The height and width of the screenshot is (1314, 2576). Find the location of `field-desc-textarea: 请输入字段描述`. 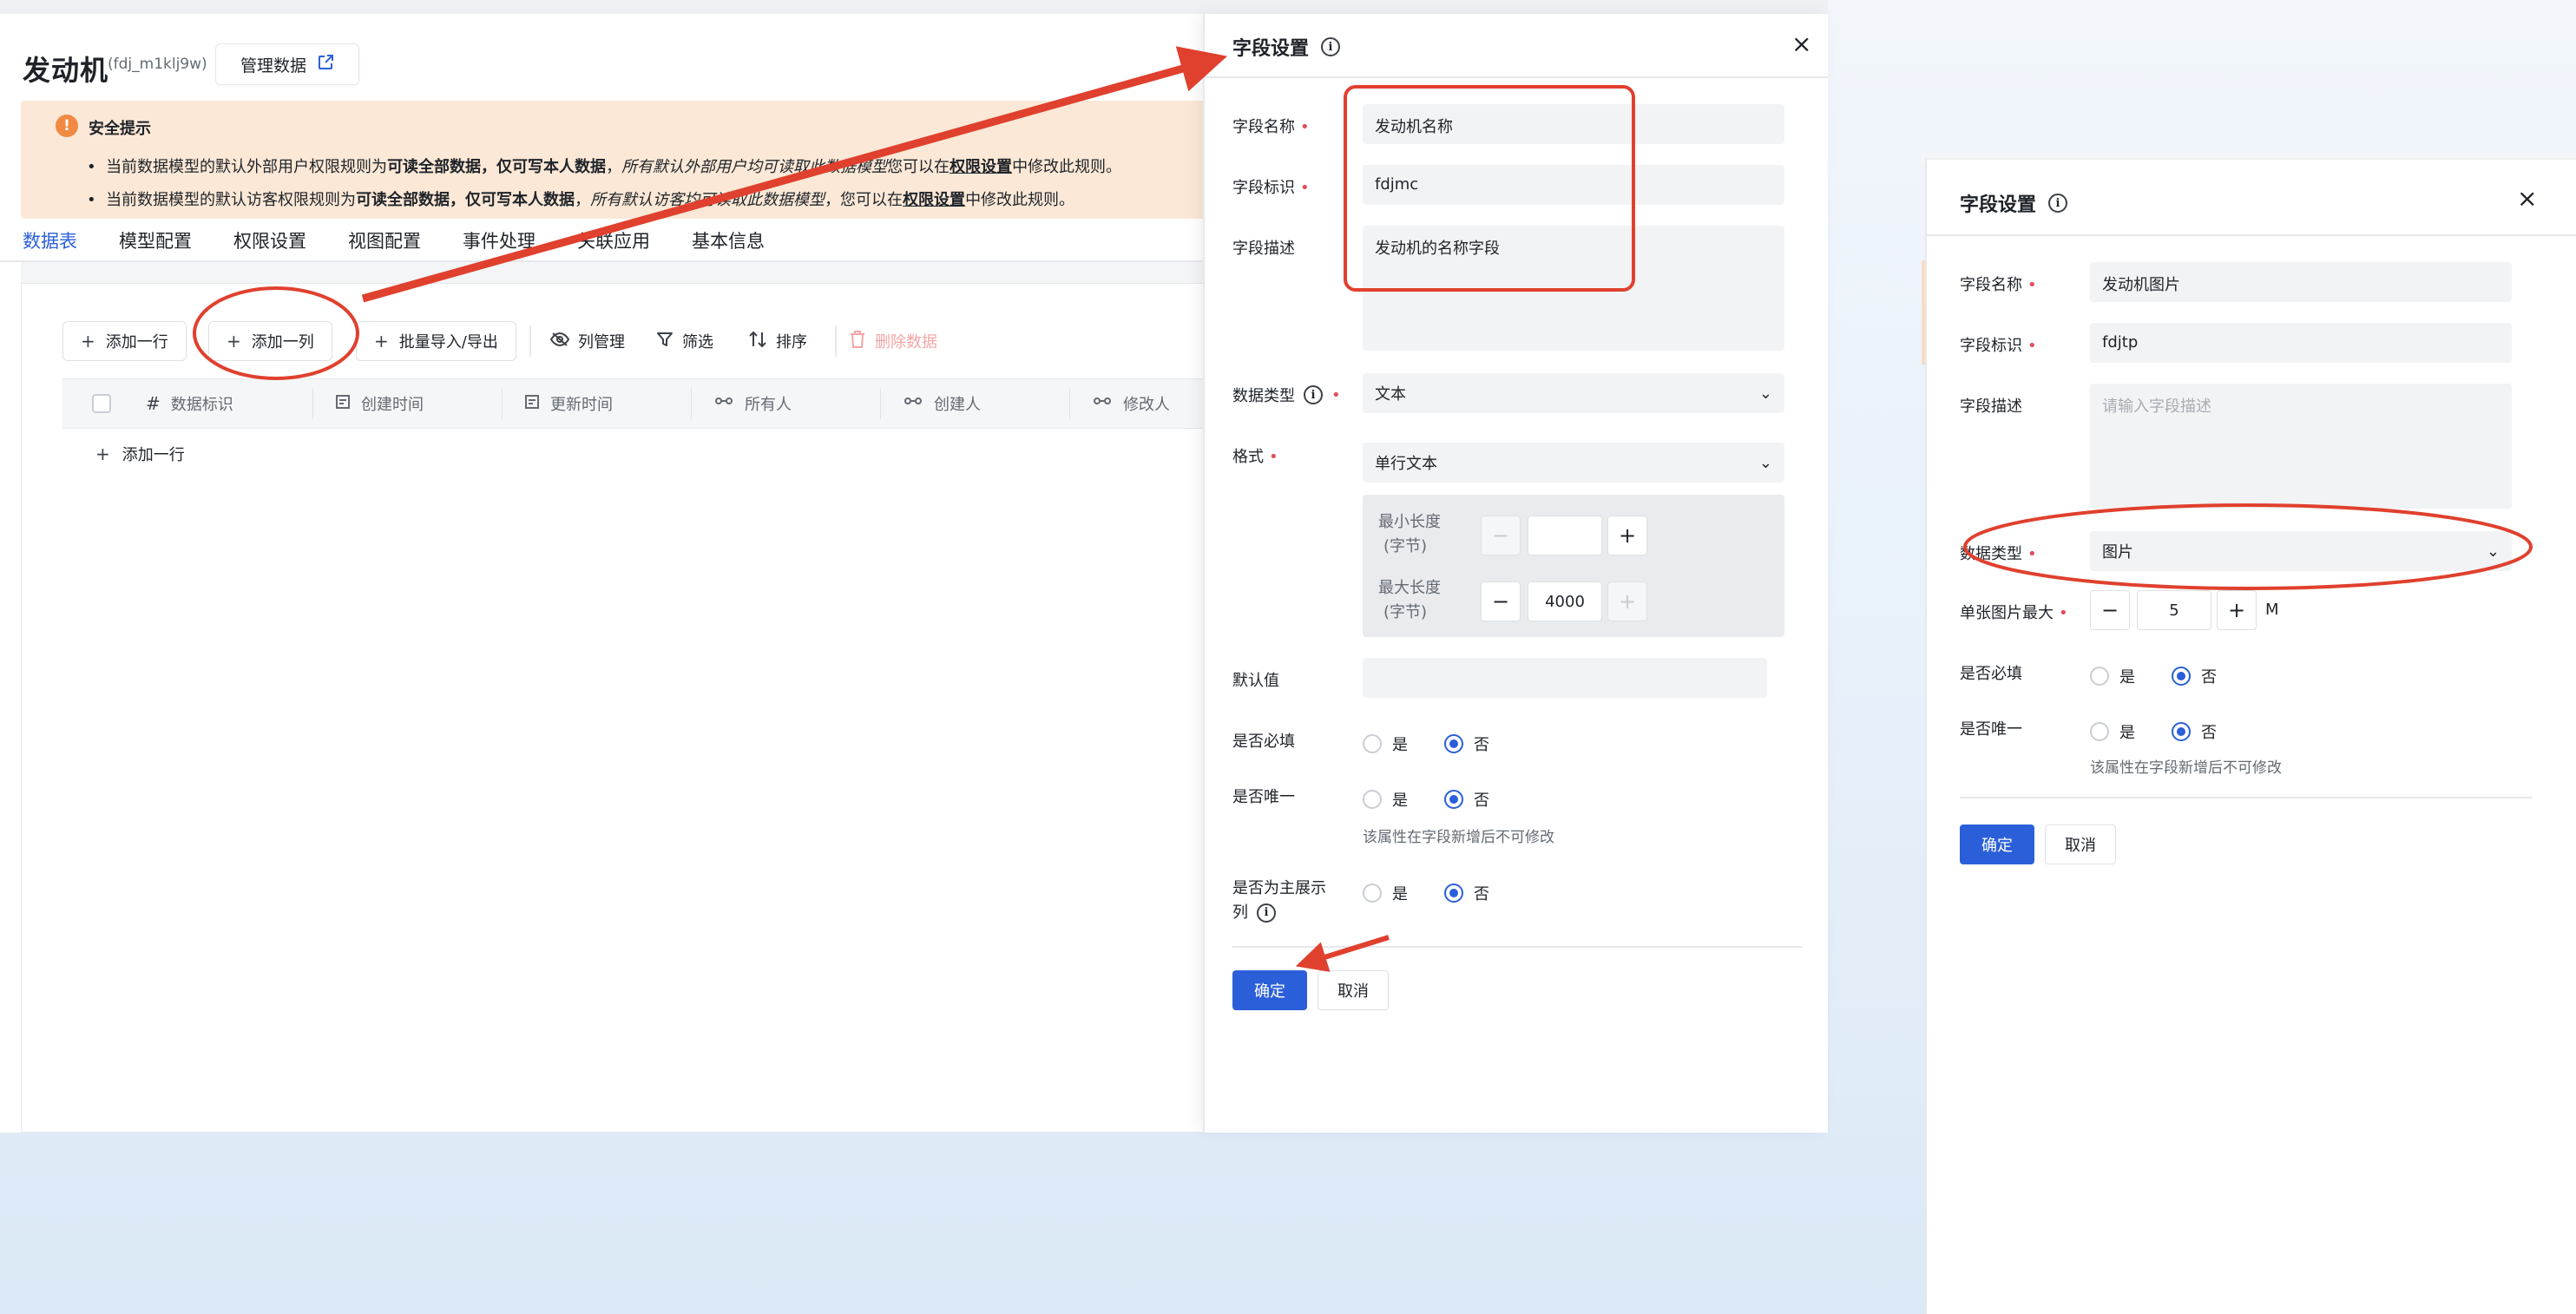

field-desc-textarea: 请输入字段描述 is located at coordinates (2301, 447).